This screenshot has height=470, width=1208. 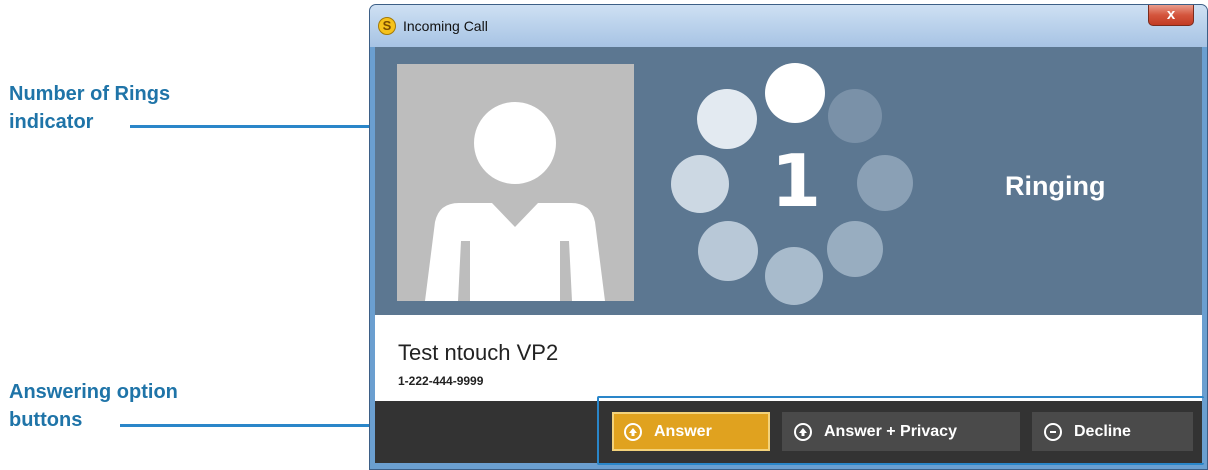 I want to click on rings-callout-line2: indicator, so click(x=51, y=122).